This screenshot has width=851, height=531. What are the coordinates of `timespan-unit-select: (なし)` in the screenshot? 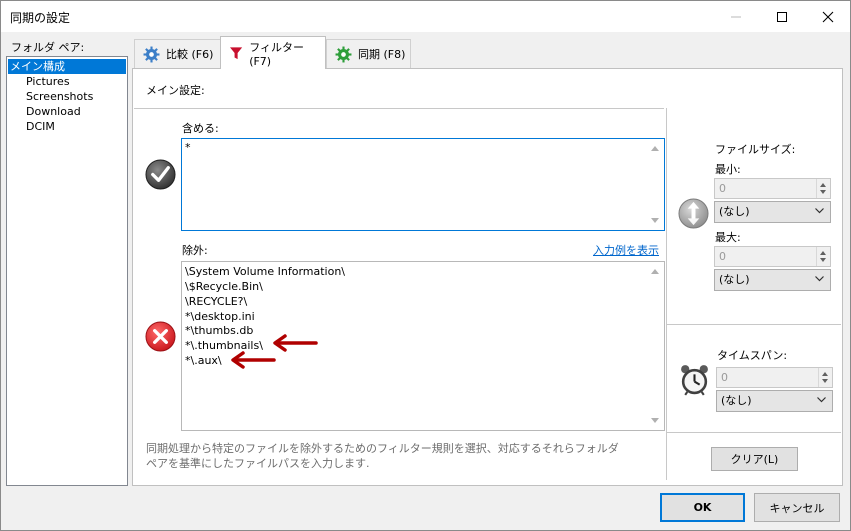 It's located at (774, 401).